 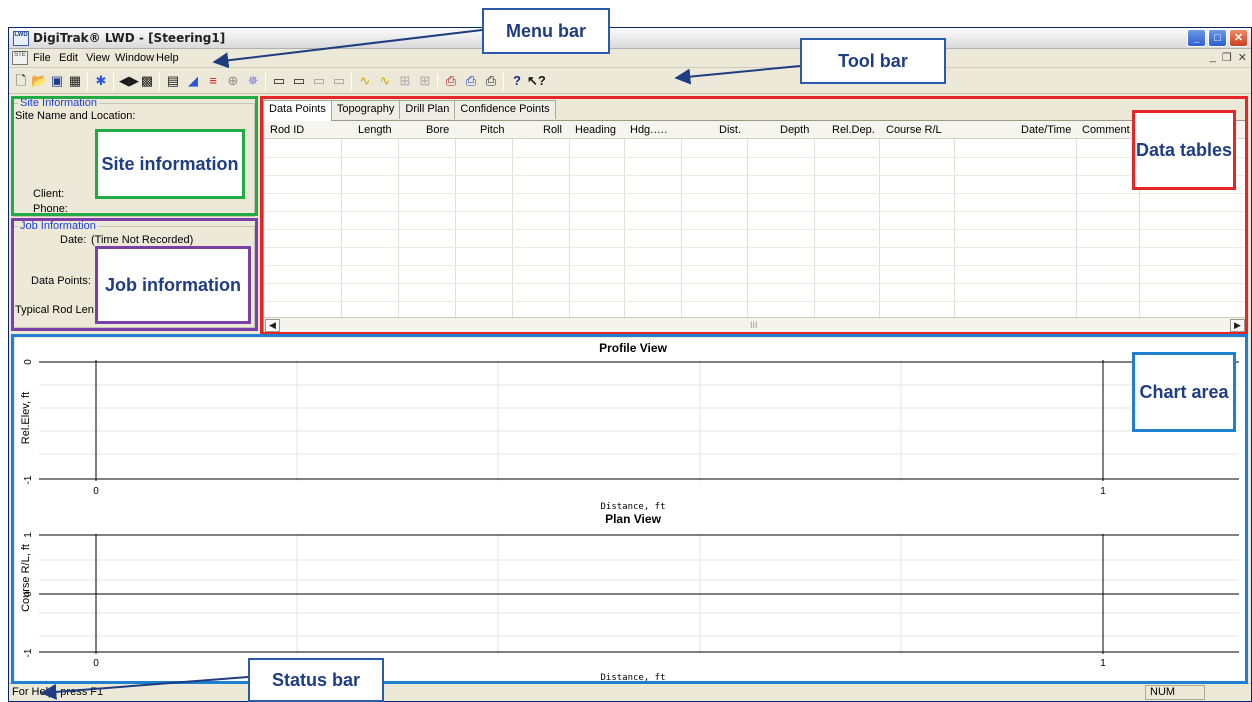 What do you see at coordinates (26, 578) in the screenshot?
I see `plan-ylabel: Course R/L, ft` at bounding box center [26, 578].